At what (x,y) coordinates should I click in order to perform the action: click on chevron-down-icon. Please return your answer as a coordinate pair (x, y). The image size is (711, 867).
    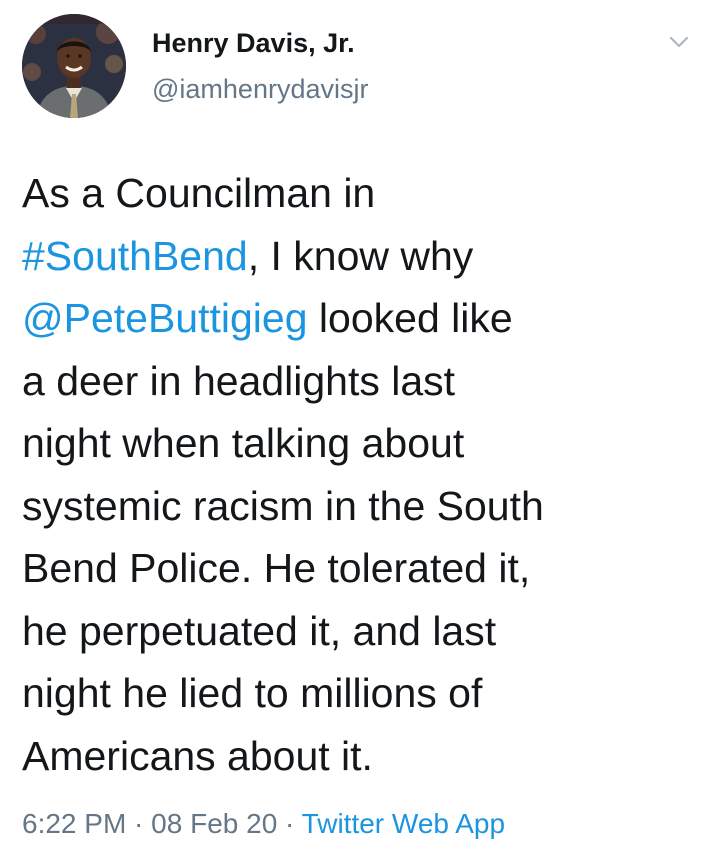
    Looking at the image, I should click on (679, 42).